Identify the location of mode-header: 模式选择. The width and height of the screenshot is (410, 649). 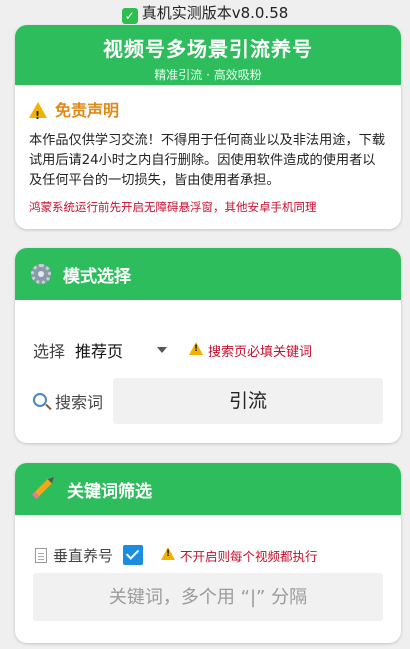
(208, 274).